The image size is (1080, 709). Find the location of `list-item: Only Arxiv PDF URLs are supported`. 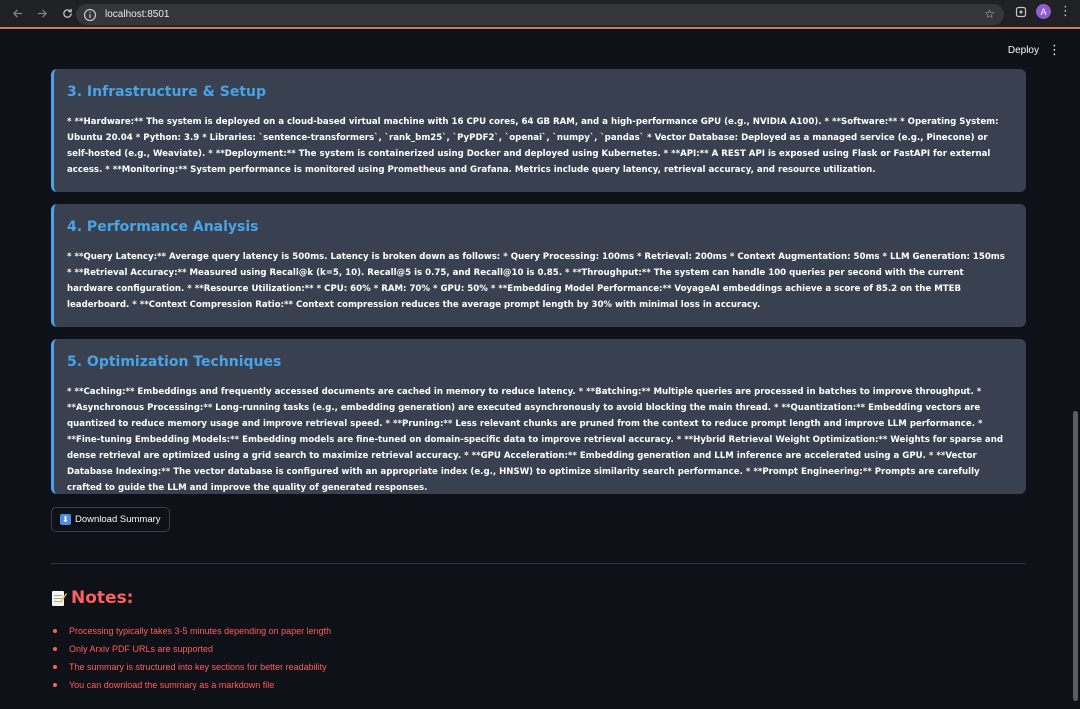

list-item: Only Arxiv PDF URLs are supported is located at coordinates (191, 649).